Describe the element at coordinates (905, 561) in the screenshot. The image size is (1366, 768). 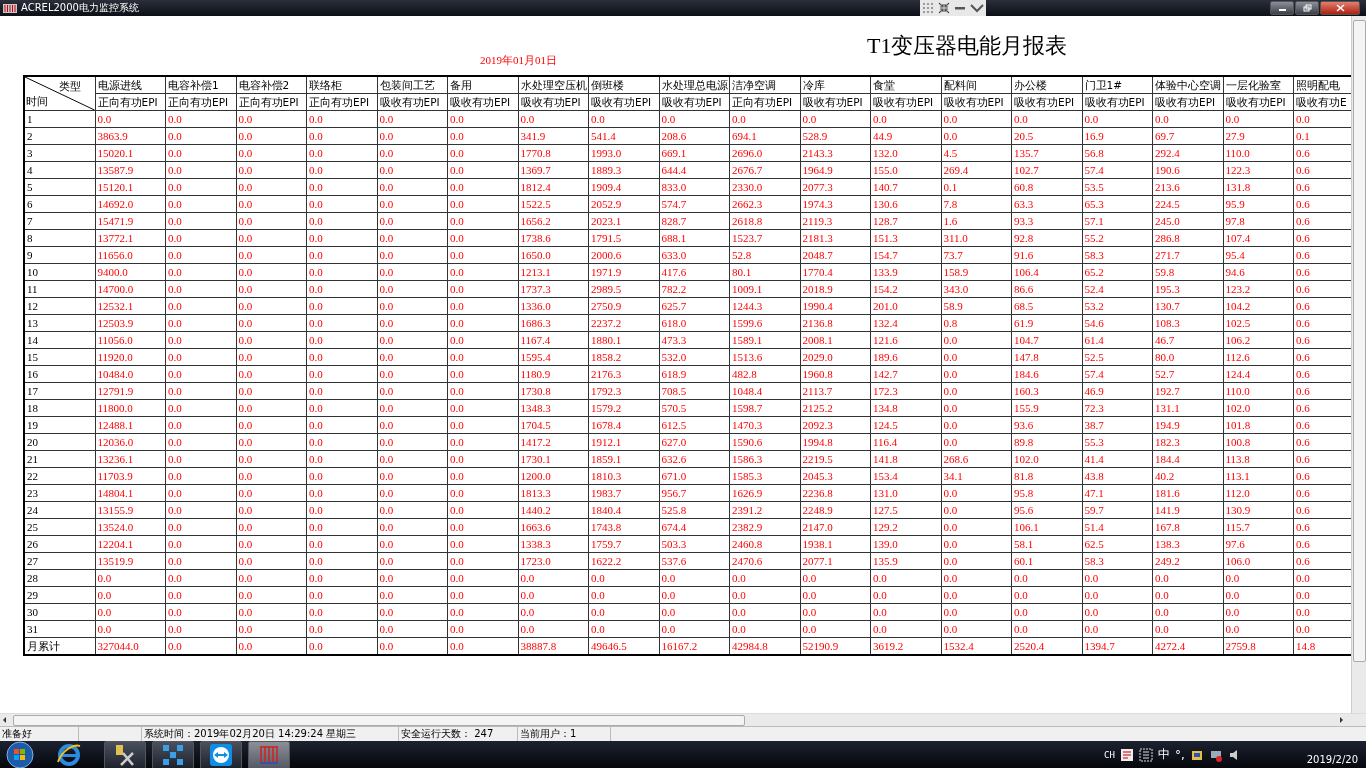
I see `table-cell: 135.9` at that location.